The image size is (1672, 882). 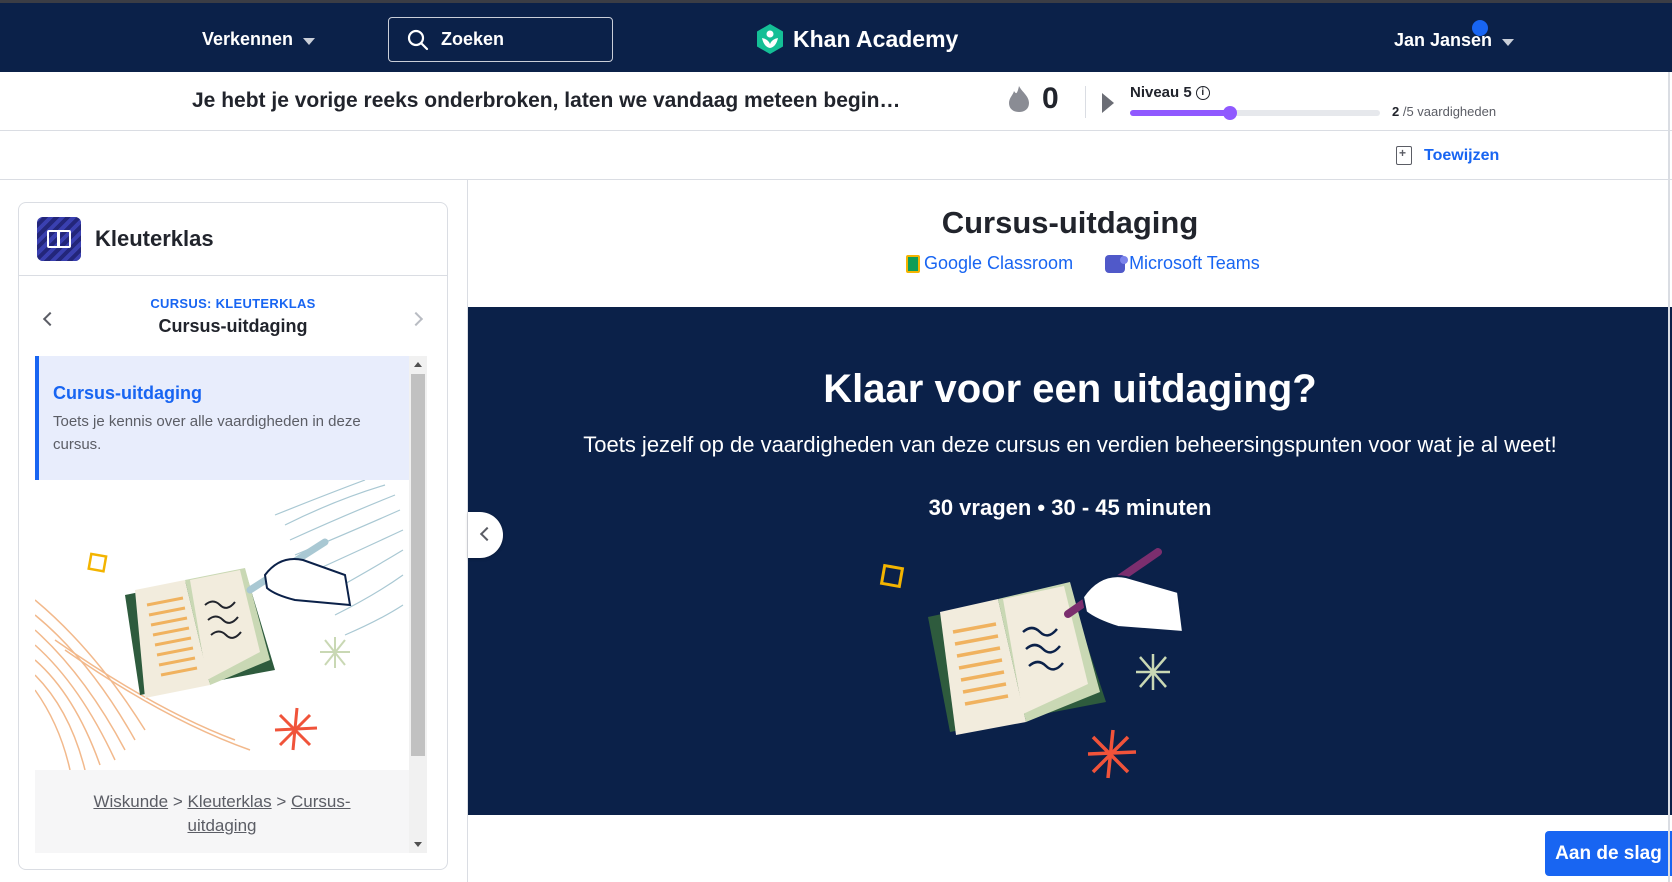 I want to click on sidebar-item-title: Cursus-uitdaging, so click(x=127, y=393).